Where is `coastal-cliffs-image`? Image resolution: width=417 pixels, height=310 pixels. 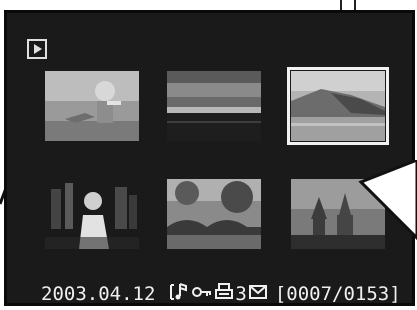
coastal-cliffs-image is located at coordinates (338, 106).